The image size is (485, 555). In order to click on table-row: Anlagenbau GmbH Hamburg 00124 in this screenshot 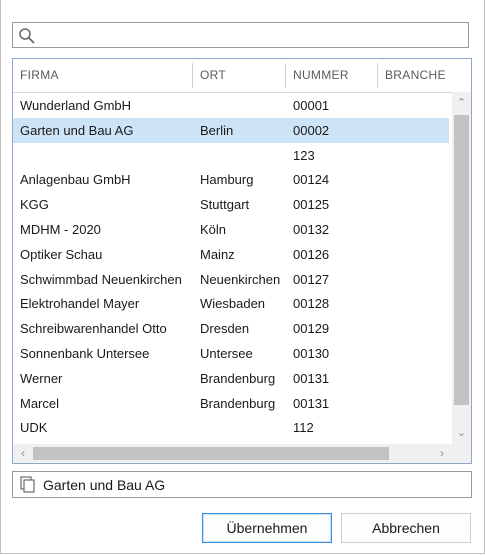, I will do `click(231, 179)`.